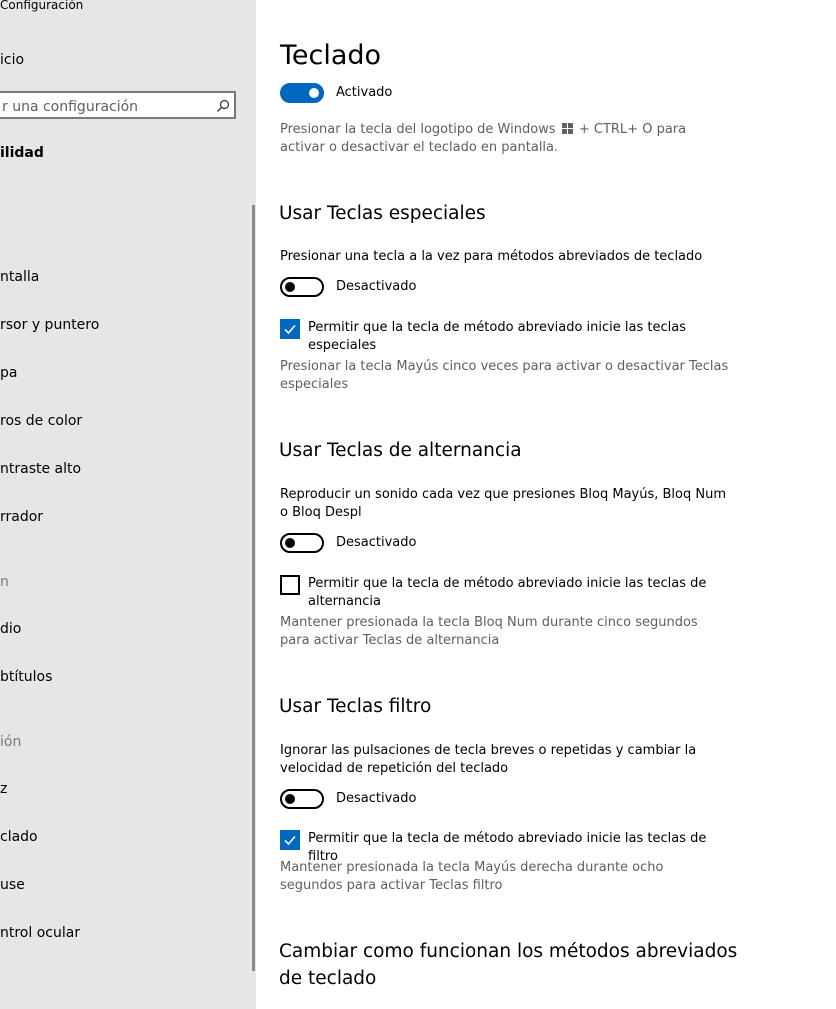  Describe the element at coordinates (302, 799) in the screenshot. I see `filter-keys-toggle` at that location.